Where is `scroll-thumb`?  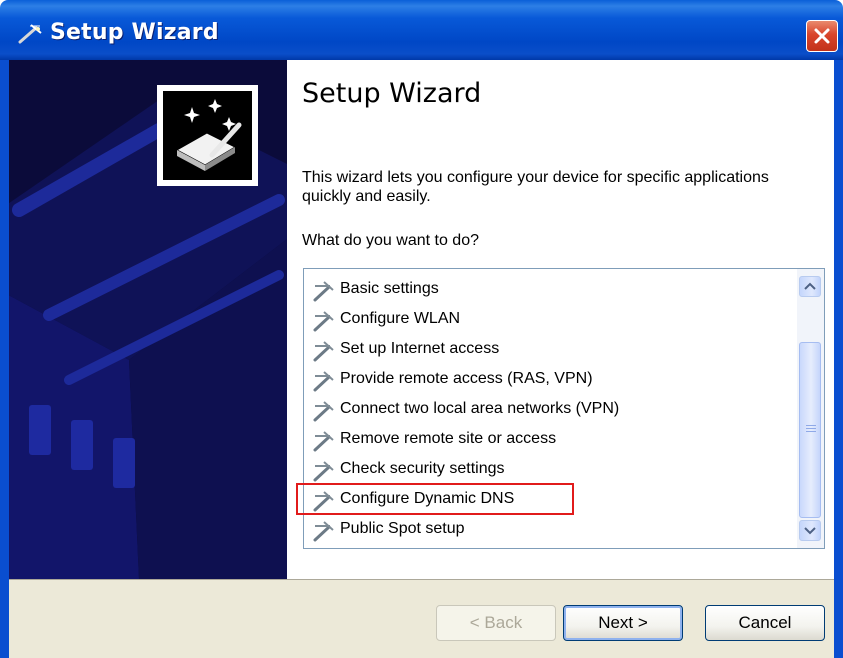
scroll-thumb is located at coordinates (810, 430).